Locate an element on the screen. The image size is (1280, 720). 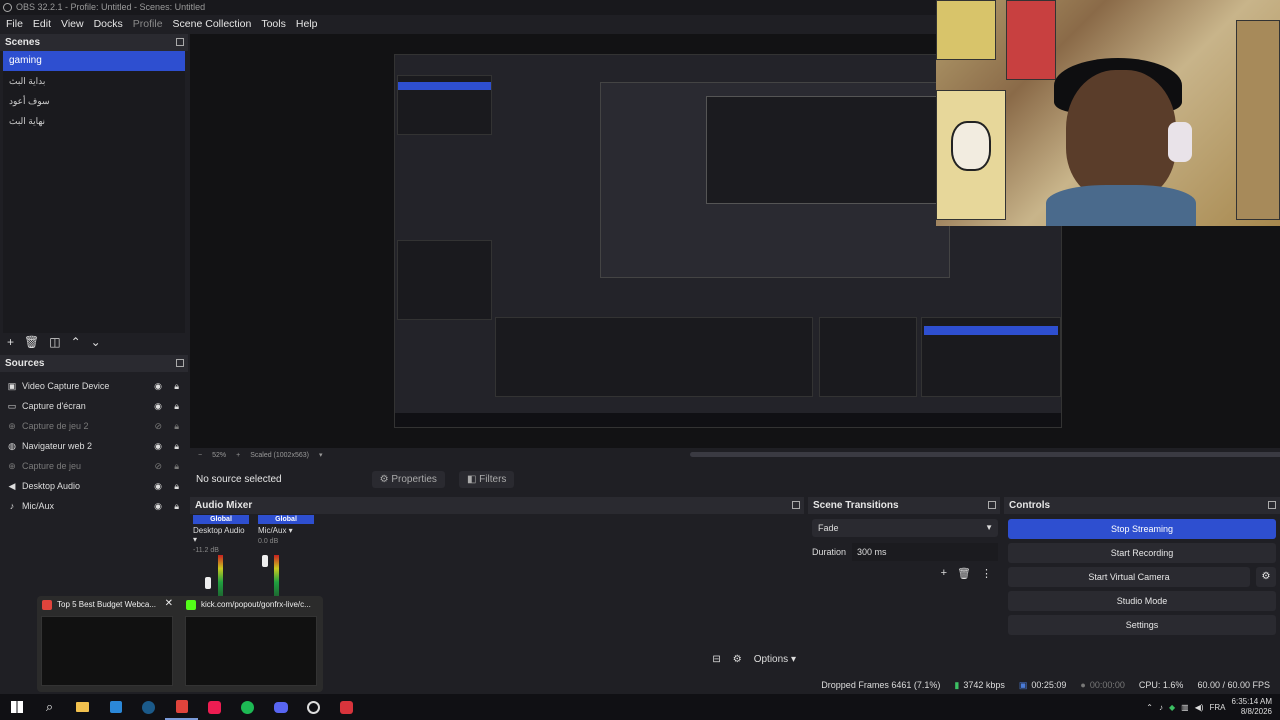
chevron-up-icon: ⌃ is located at coordinates (1149, 707).